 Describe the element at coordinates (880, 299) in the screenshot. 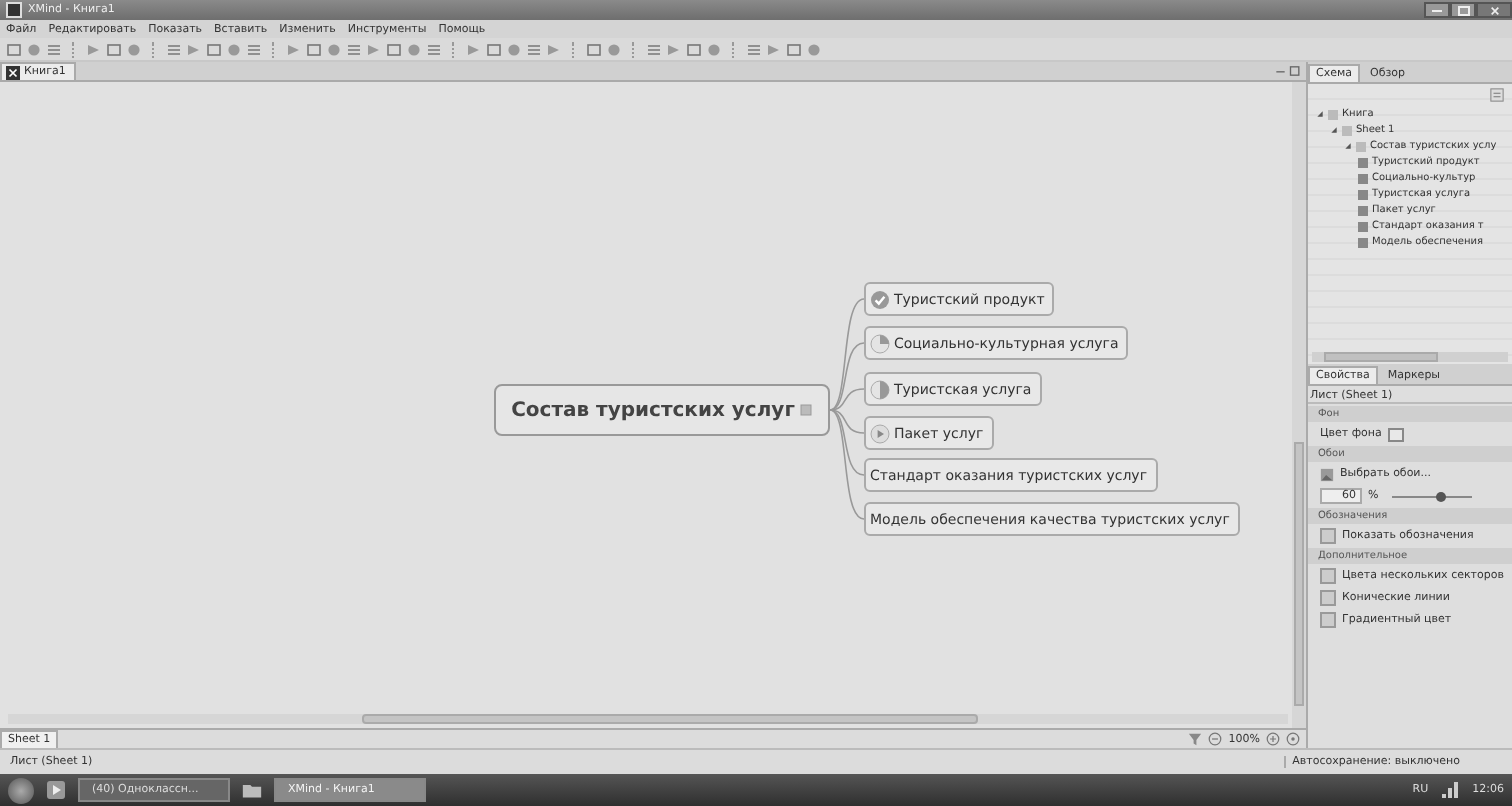

I see `check-circle-icon` at that location.